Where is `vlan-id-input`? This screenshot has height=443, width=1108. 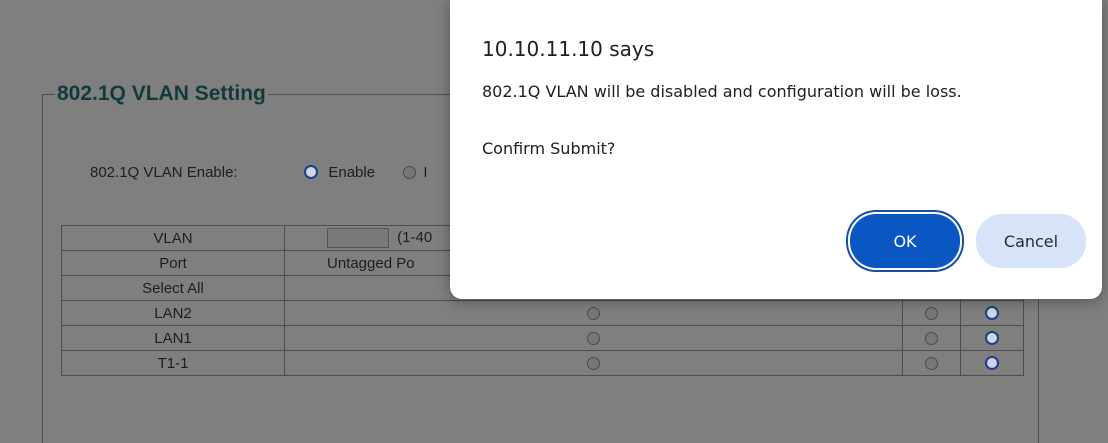
vlan-id-input is located at coordinates (358, 238).